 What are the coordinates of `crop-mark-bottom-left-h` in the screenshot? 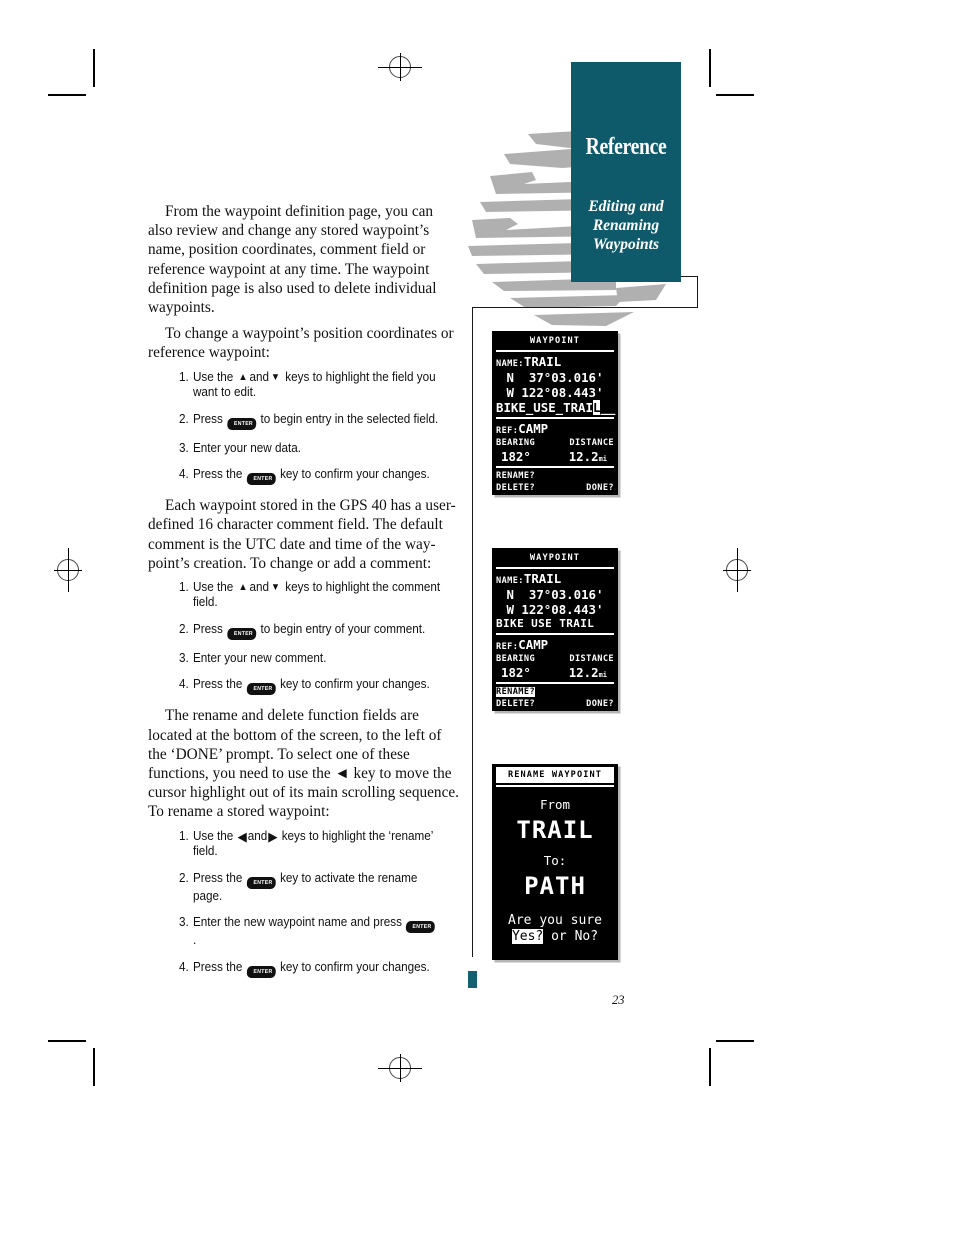 It's located at (67, 1041).